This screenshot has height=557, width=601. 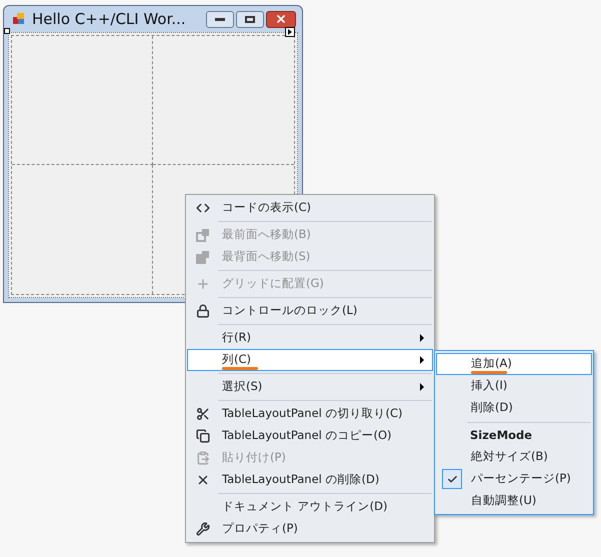 I want to click on copy-icon, so click(x=203, y=436).